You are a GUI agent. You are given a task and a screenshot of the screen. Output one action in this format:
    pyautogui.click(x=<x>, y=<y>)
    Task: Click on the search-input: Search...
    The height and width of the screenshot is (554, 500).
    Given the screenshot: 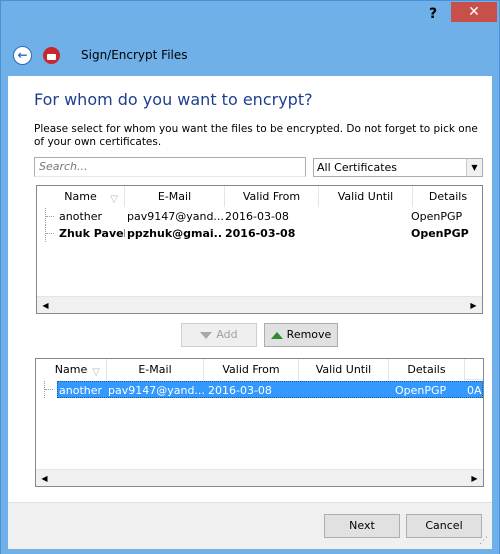 What is the action you would take?
    pyautogui.click(x=170, y=167)
    